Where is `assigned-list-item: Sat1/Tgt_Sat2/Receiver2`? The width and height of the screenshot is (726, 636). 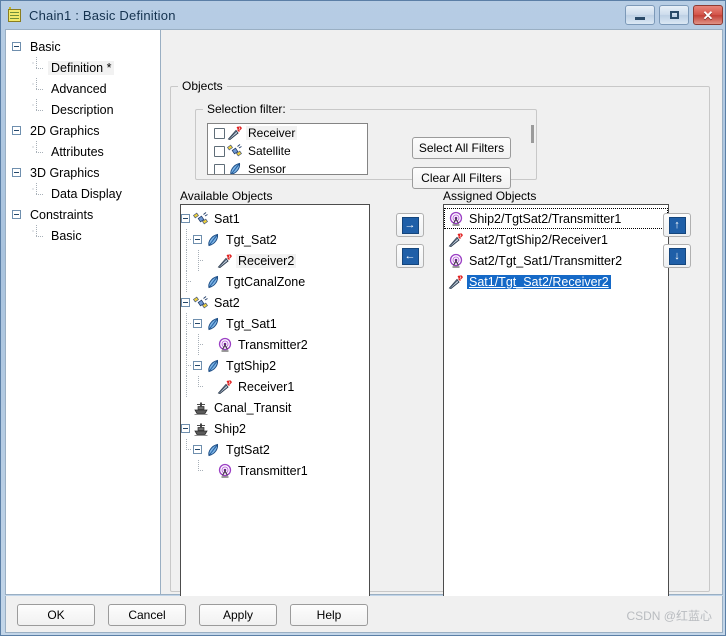 assigned-list-item: Sat1/Tgt_Sat2/Receiver2 is located at coordinates (556, 281).